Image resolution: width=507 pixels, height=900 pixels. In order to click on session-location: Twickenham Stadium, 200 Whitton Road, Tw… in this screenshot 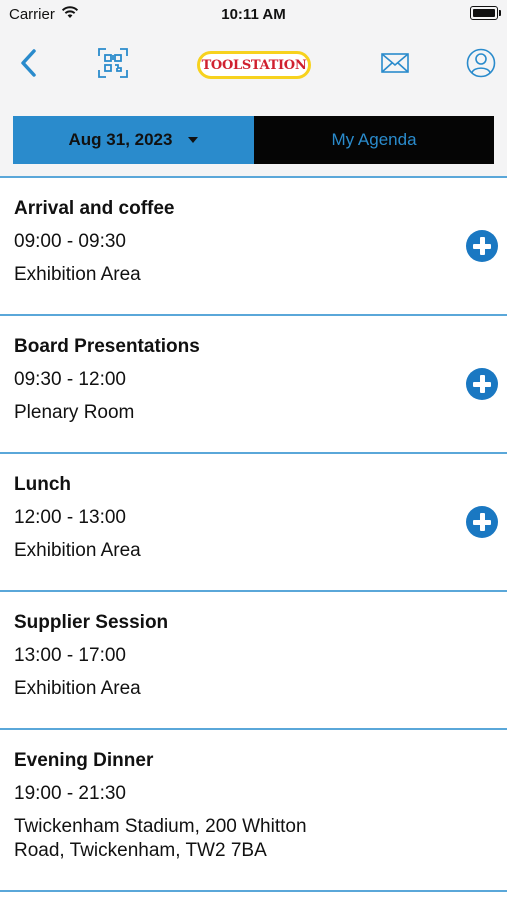, I will do `click(253, 839)`.